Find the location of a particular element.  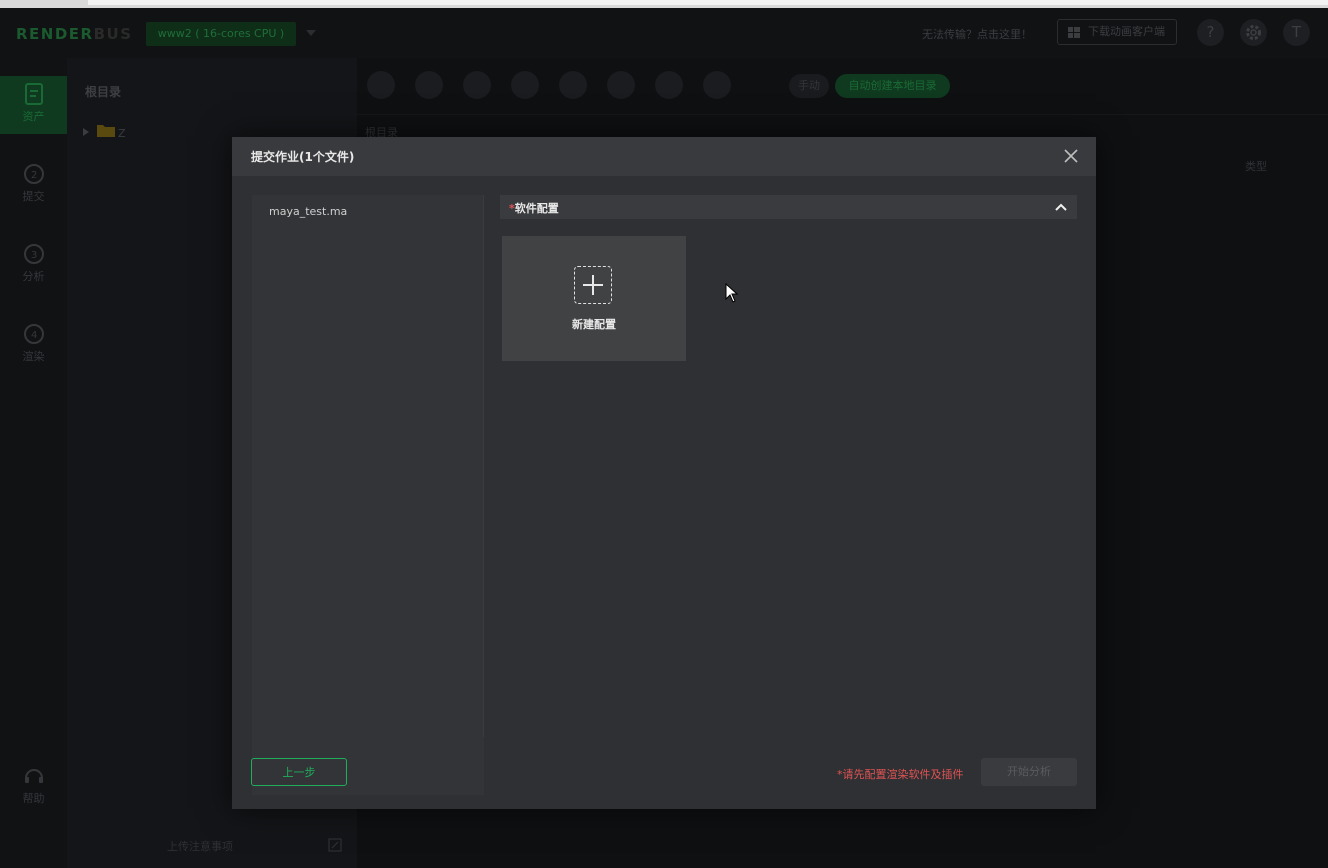

user-avatar: T is located at coordinates (1296, 32).